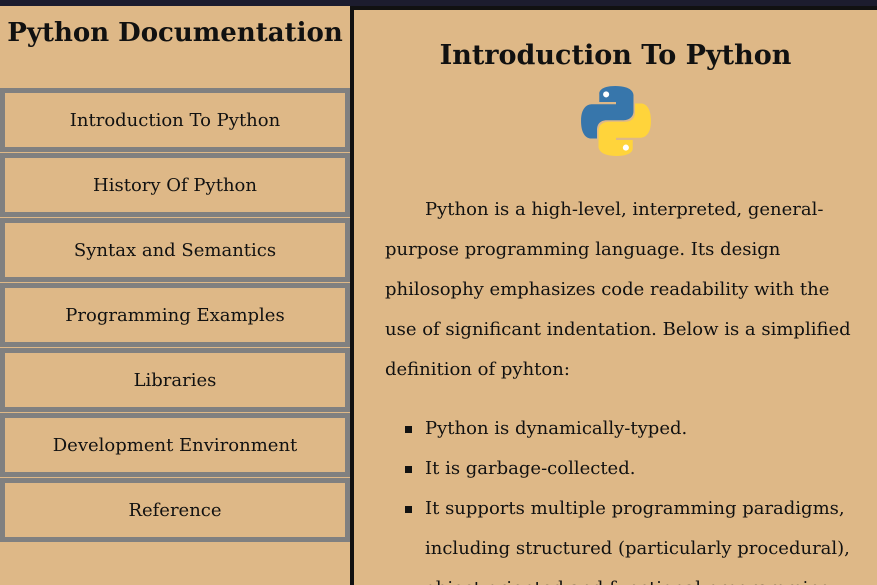 The height and width of the screenshot is (585, 877). Describe the element at coordinates (175, 250) in the screenshot. I see `nav-link-syntax: Syntax and Semantics` at that location.